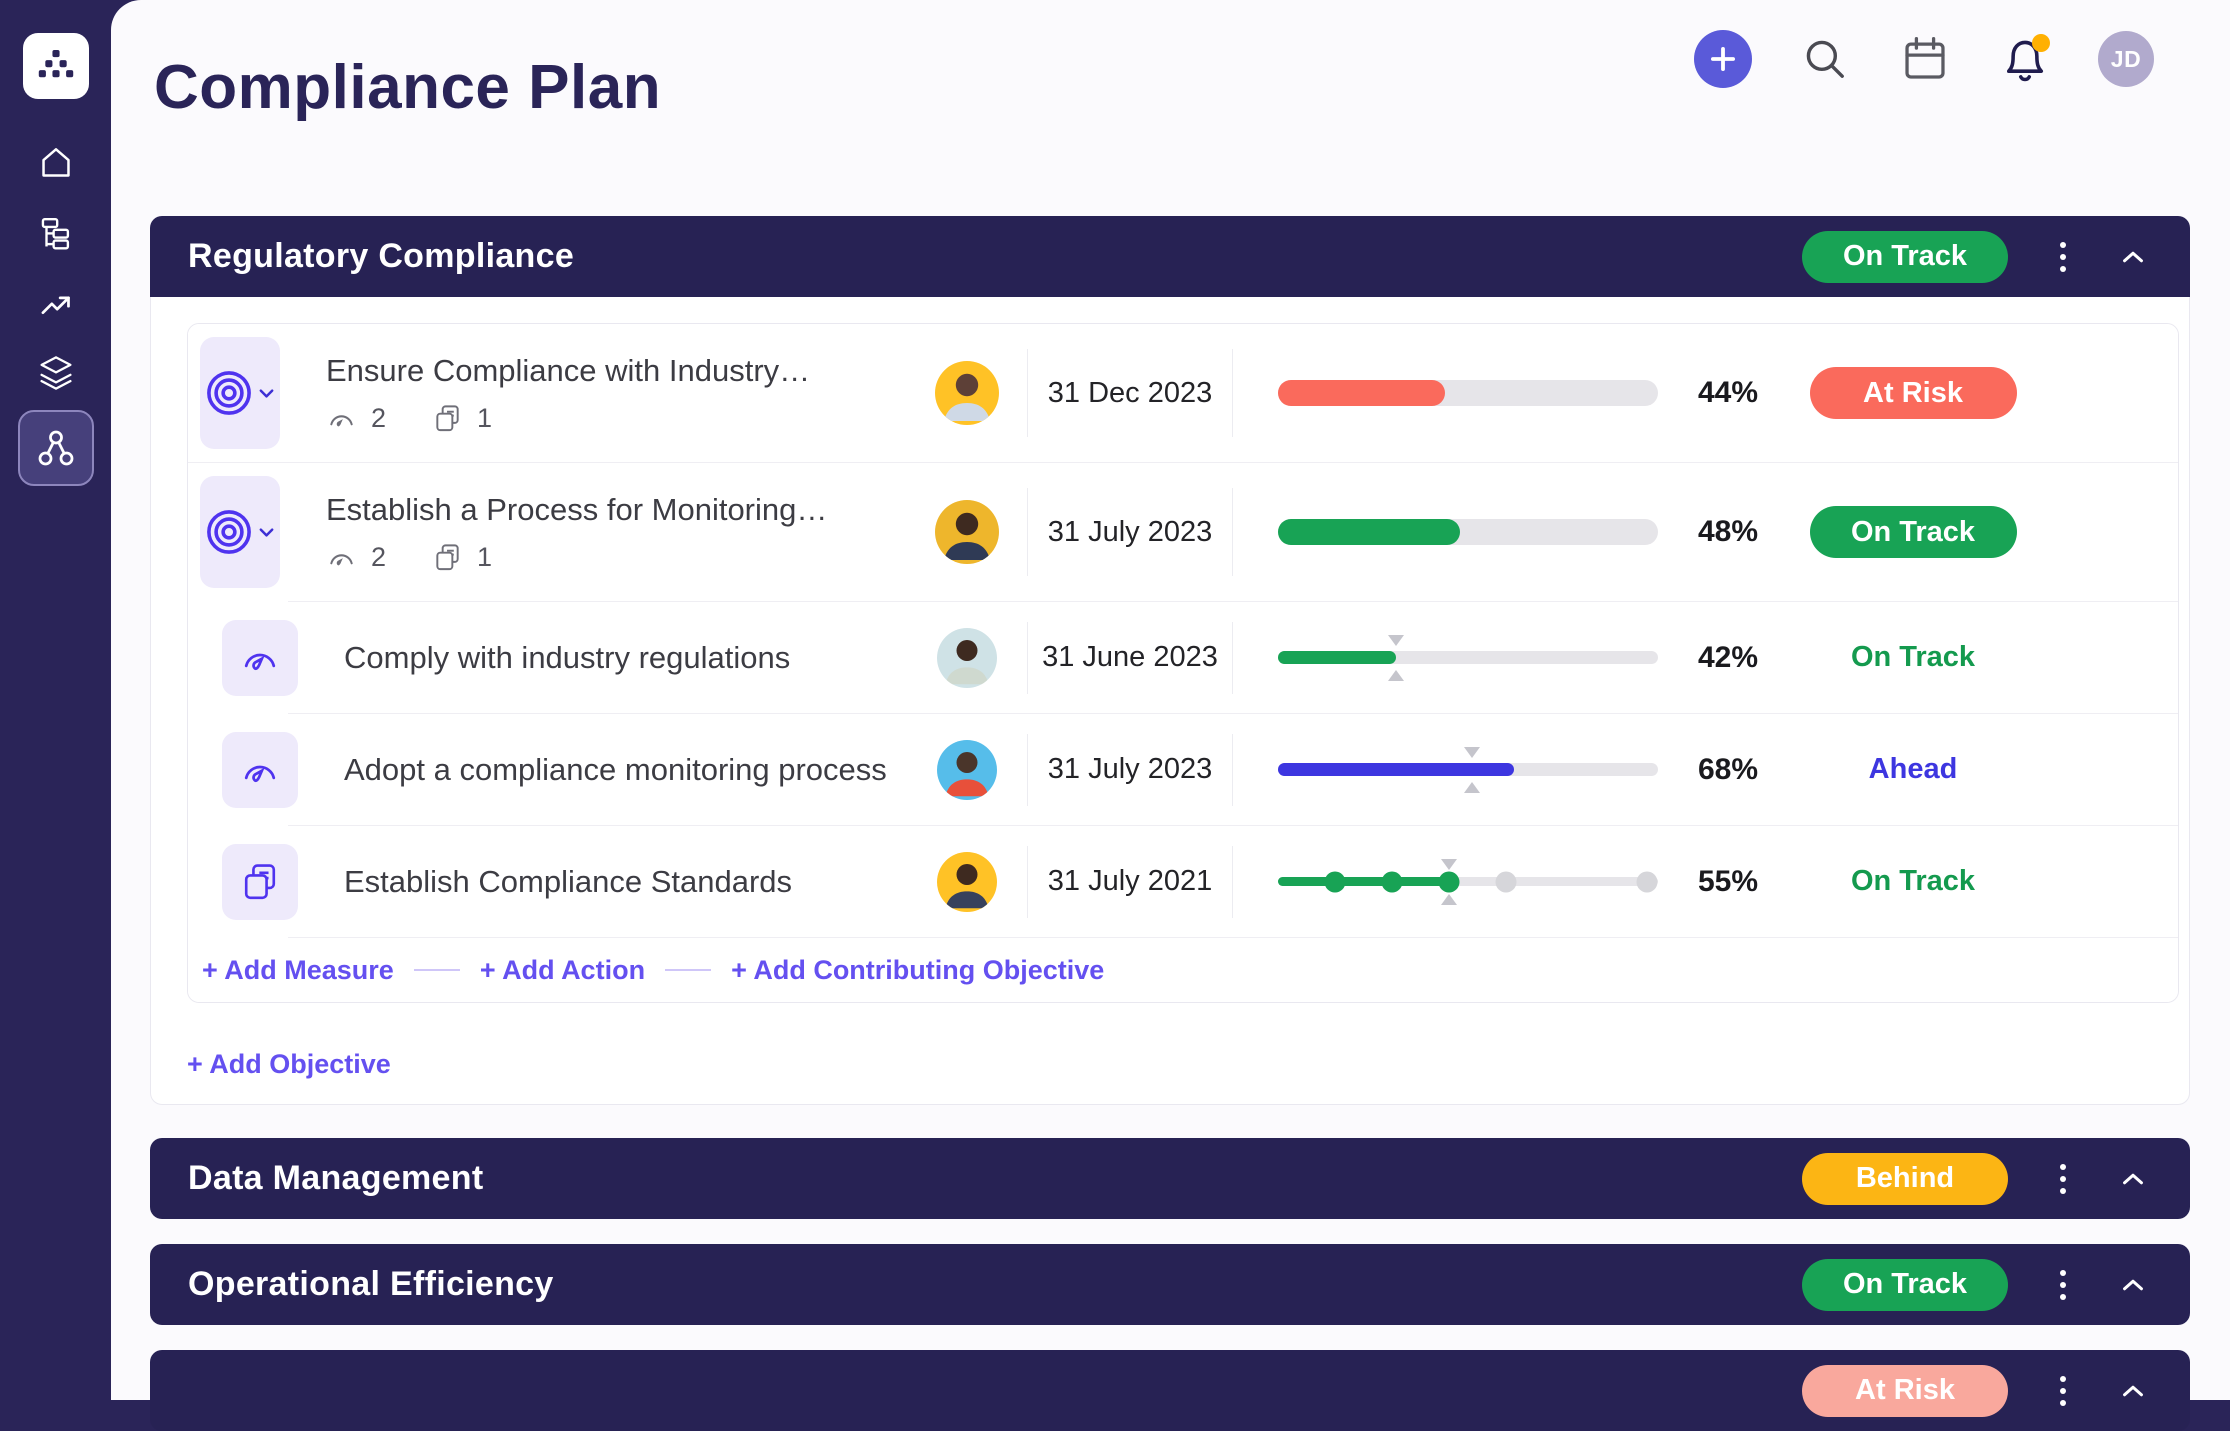 The image size is (2230, 1431). I want to click on plus-icon, so click(1723, 59).